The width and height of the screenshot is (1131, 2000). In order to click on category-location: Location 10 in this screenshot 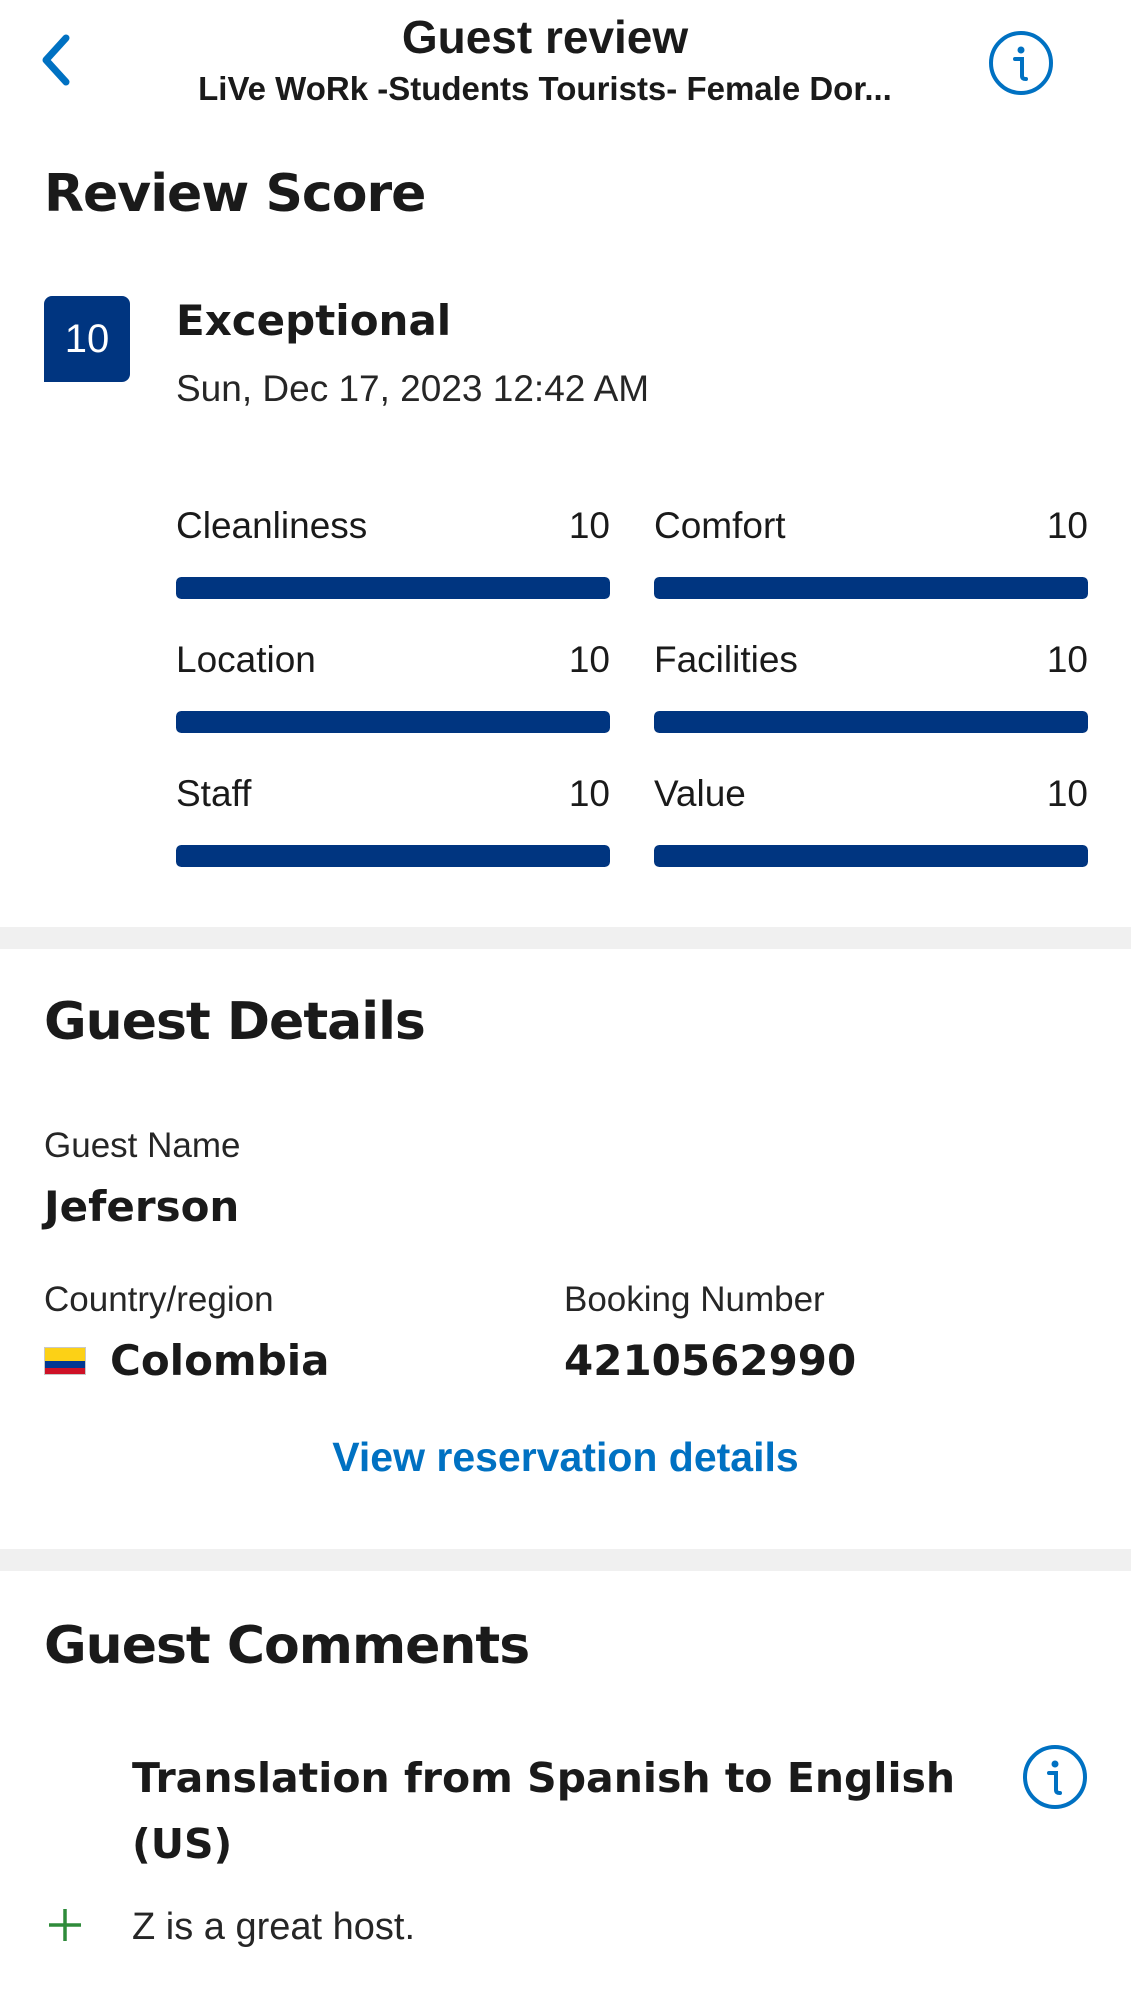, I will do `click(393, 686)`.